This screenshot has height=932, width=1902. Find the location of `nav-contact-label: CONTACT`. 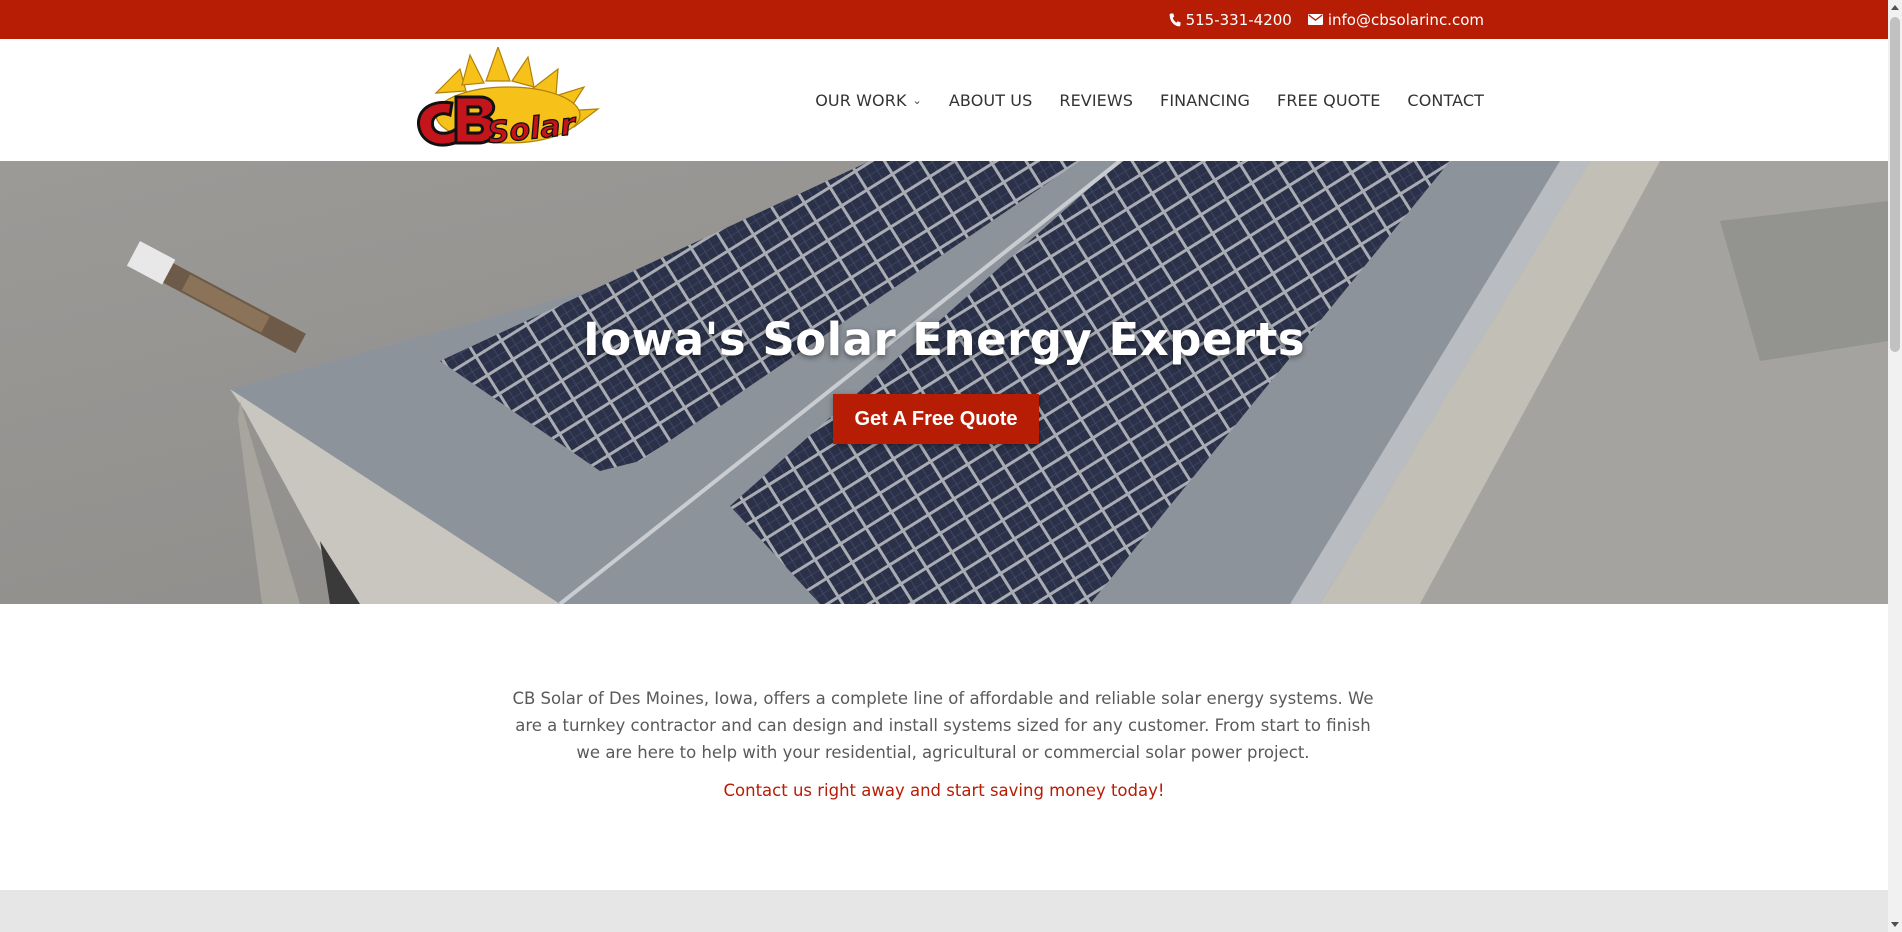

nav-contact-label: CONTACT is located at coordinates (1445, 100).